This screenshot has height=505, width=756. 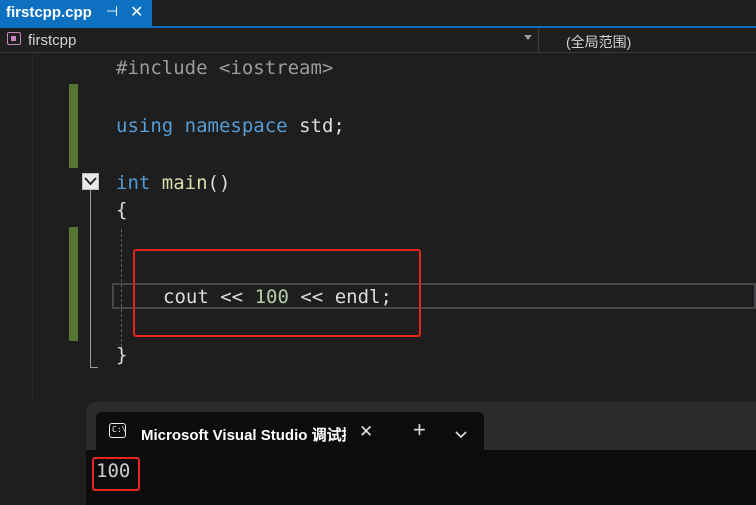 I want to click on close-tab-icon: ✕, so click(x=136, y=12).